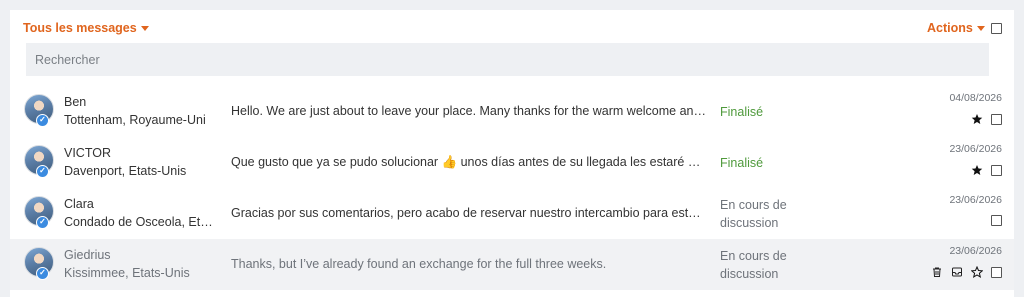  What do you see at coordinates (87, 255) in the screenshot?
I see `sender-name: Giedrius` at bounding box center [87, 255].